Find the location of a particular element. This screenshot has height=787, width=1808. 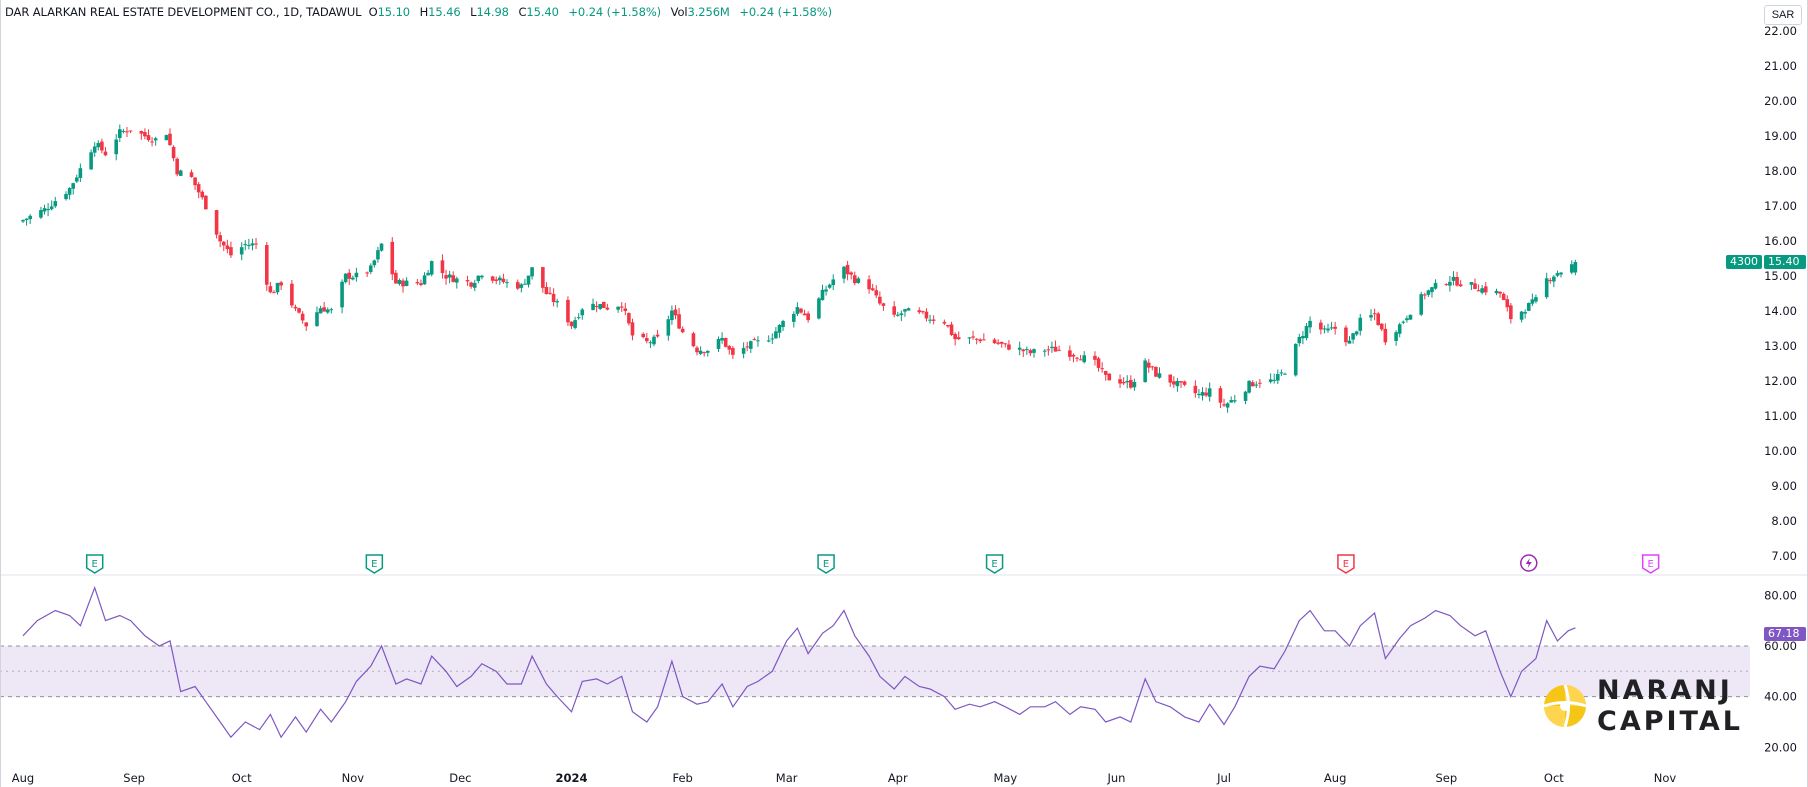

price-axis-tick: 7.00 is located at coordinates (1784, 556).